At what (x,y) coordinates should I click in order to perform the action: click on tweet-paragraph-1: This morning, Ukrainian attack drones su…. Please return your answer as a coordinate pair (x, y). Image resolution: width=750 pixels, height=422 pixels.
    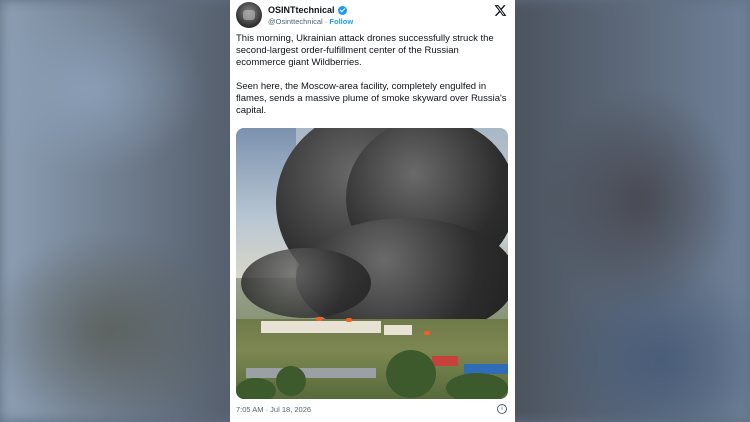
    Looking at the image, I should click on (365, 50).